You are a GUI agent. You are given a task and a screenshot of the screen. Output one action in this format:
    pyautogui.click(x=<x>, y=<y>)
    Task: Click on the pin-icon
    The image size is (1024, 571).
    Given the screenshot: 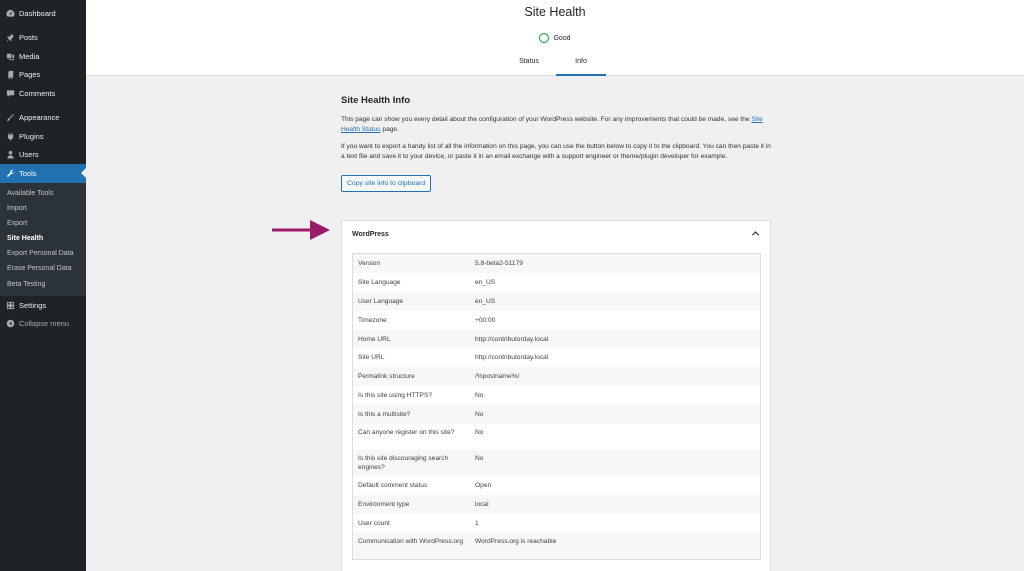 What is the action you would take?
    pyautogui.click(x=10, y=37)
    